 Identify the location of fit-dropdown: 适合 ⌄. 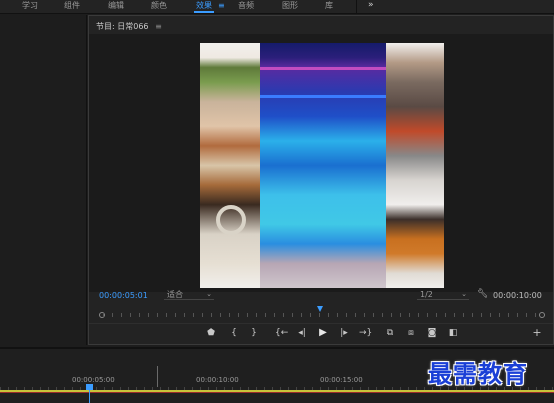
(189, 294).